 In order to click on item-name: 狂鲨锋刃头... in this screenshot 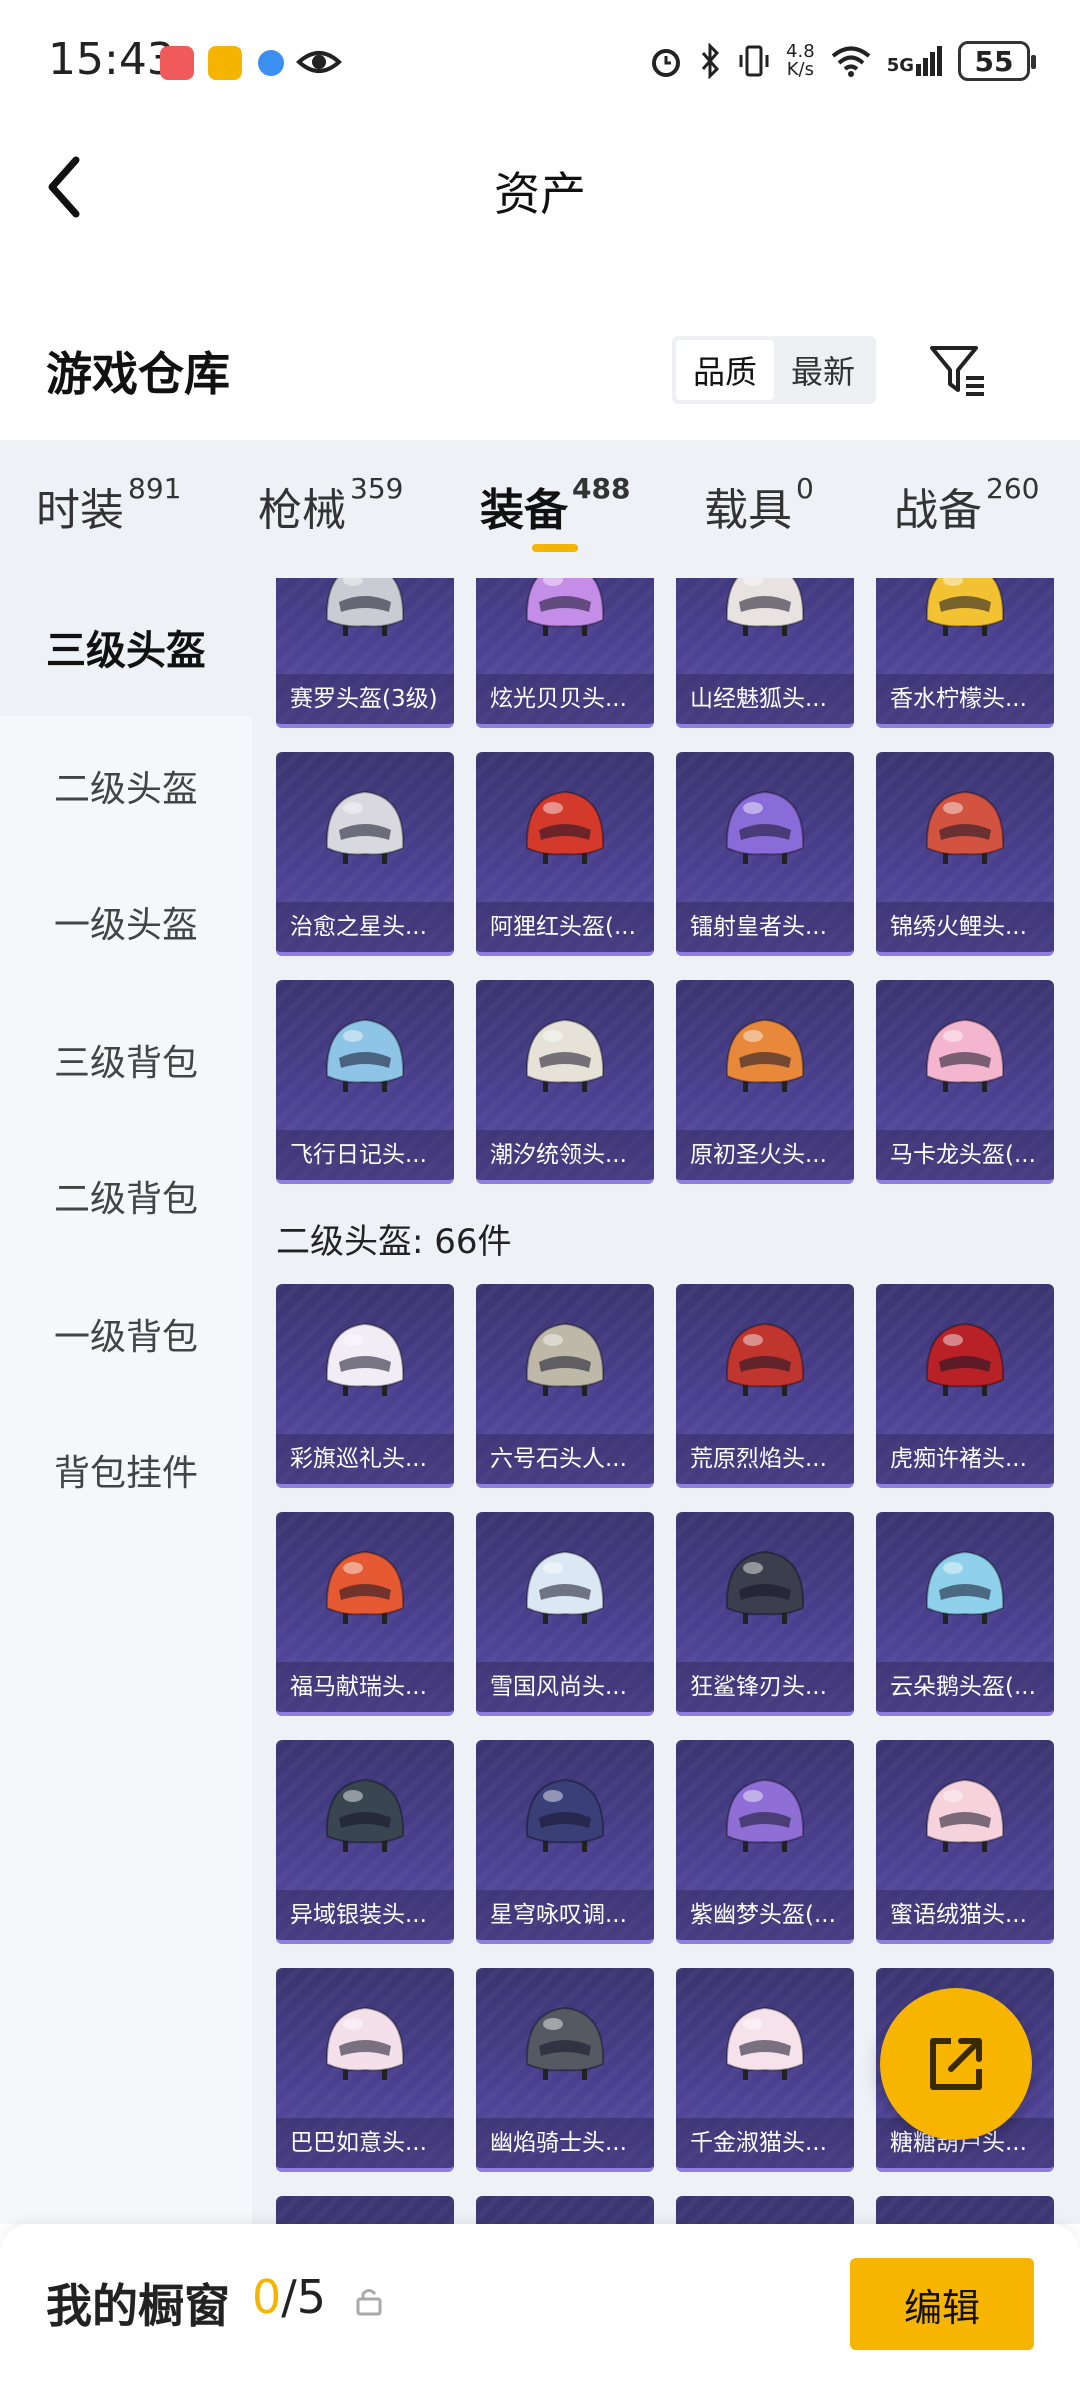, I will do `click(765, 1687)`.